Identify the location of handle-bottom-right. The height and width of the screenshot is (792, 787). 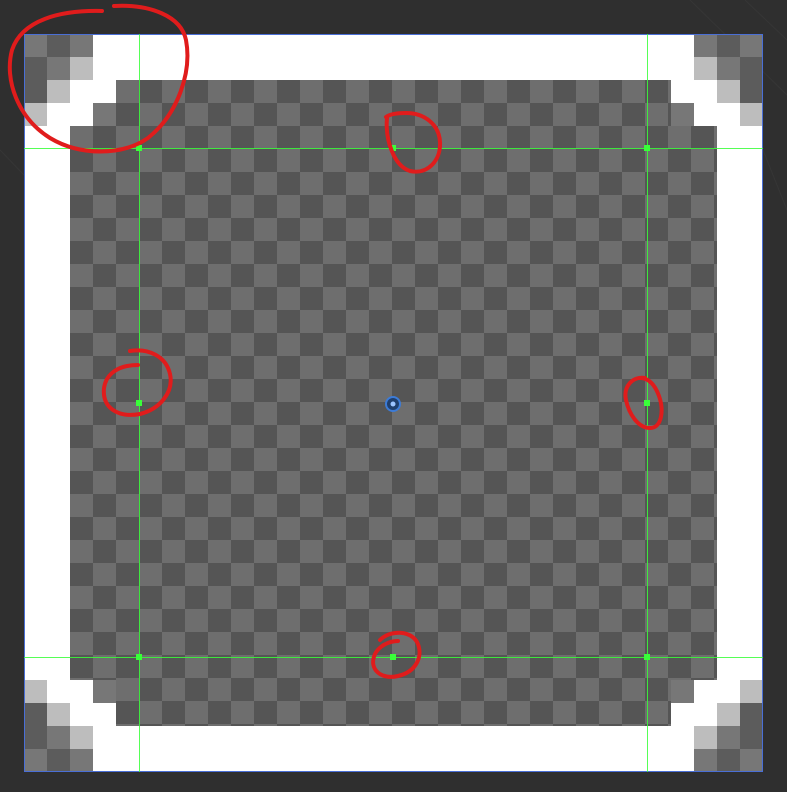
(647, 657).